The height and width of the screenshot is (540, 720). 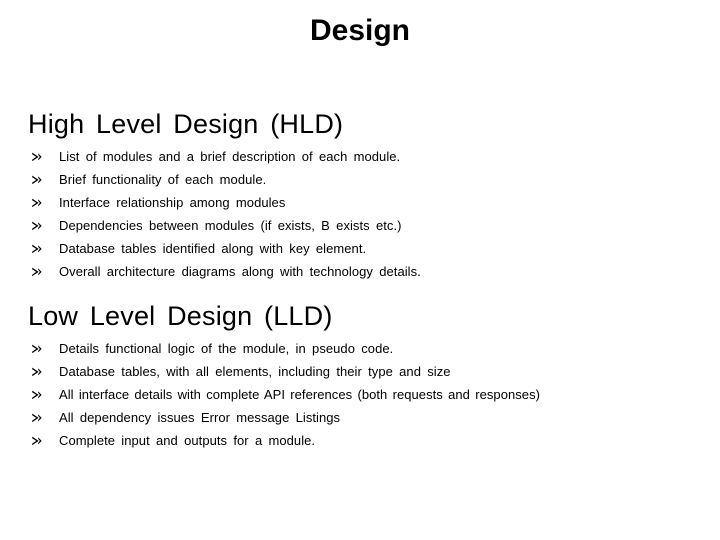 I want to click on section-heading-lld: Low Level Design (LLD), so click(x=180, y=316).